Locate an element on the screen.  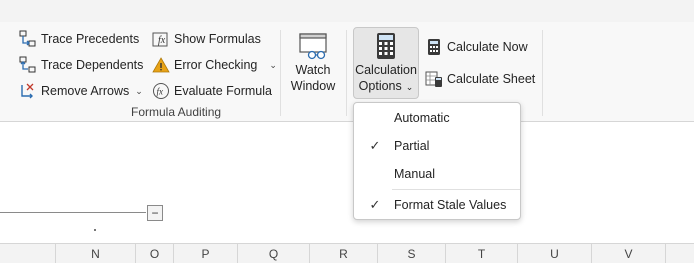
minus-icon: − is located at coordinates (155, 213).